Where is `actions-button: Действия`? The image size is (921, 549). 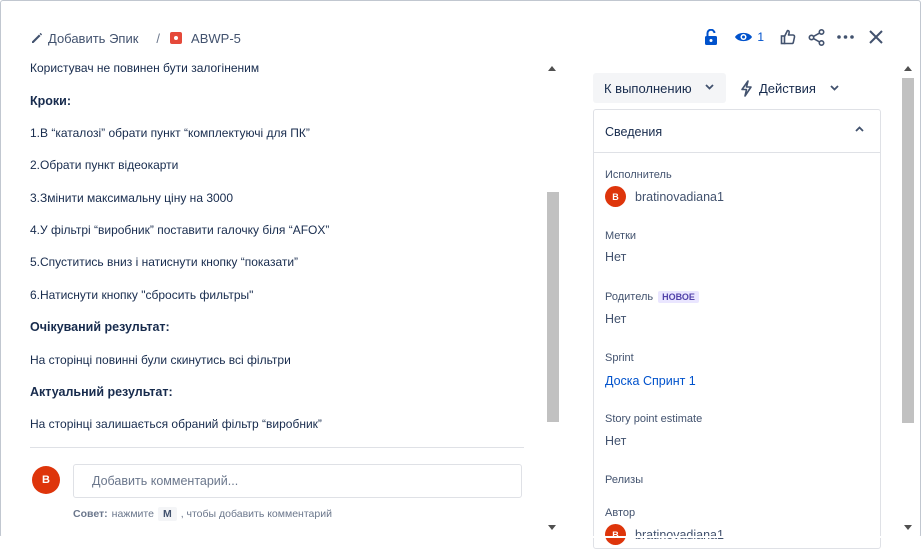 actions-button: Действия is located at coordinates (789, 88).